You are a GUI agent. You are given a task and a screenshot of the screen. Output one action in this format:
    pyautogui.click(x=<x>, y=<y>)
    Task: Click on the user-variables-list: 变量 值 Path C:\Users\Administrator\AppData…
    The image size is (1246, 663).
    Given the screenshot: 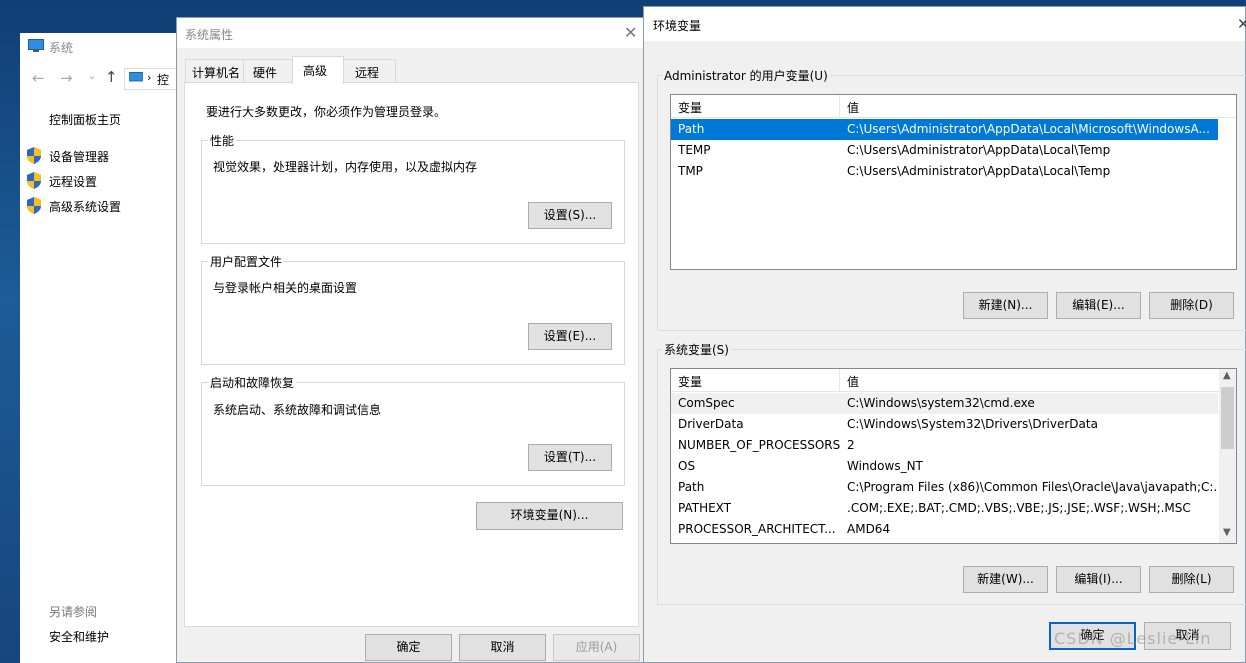 What is the action you would take?
    pyautogui.click(x=953, y=182)
    